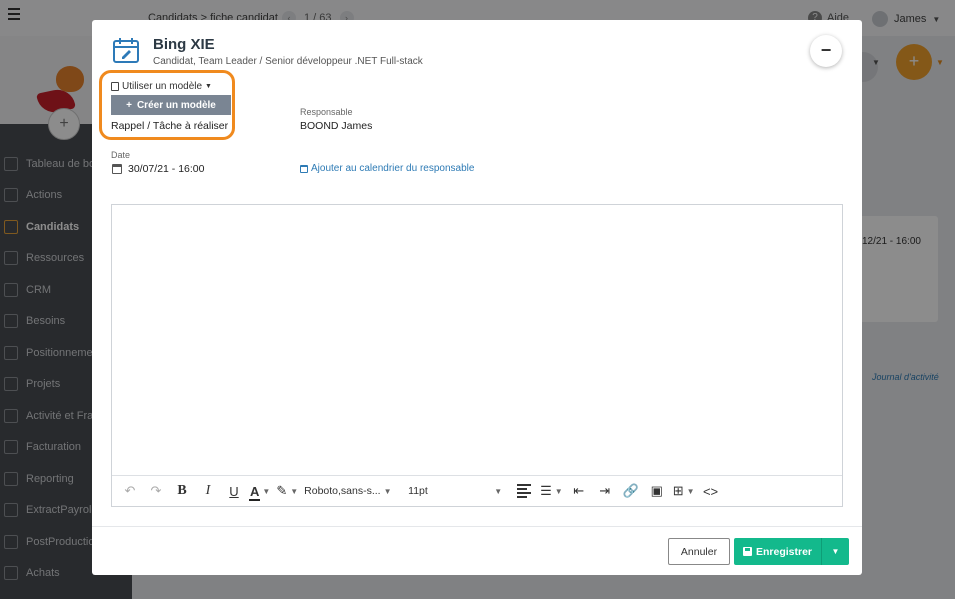 The height and width of the screenshot is (599, 955). Describe the element at coordinates (115, 86) in the screenshot. I see `copy-icon` at that location.